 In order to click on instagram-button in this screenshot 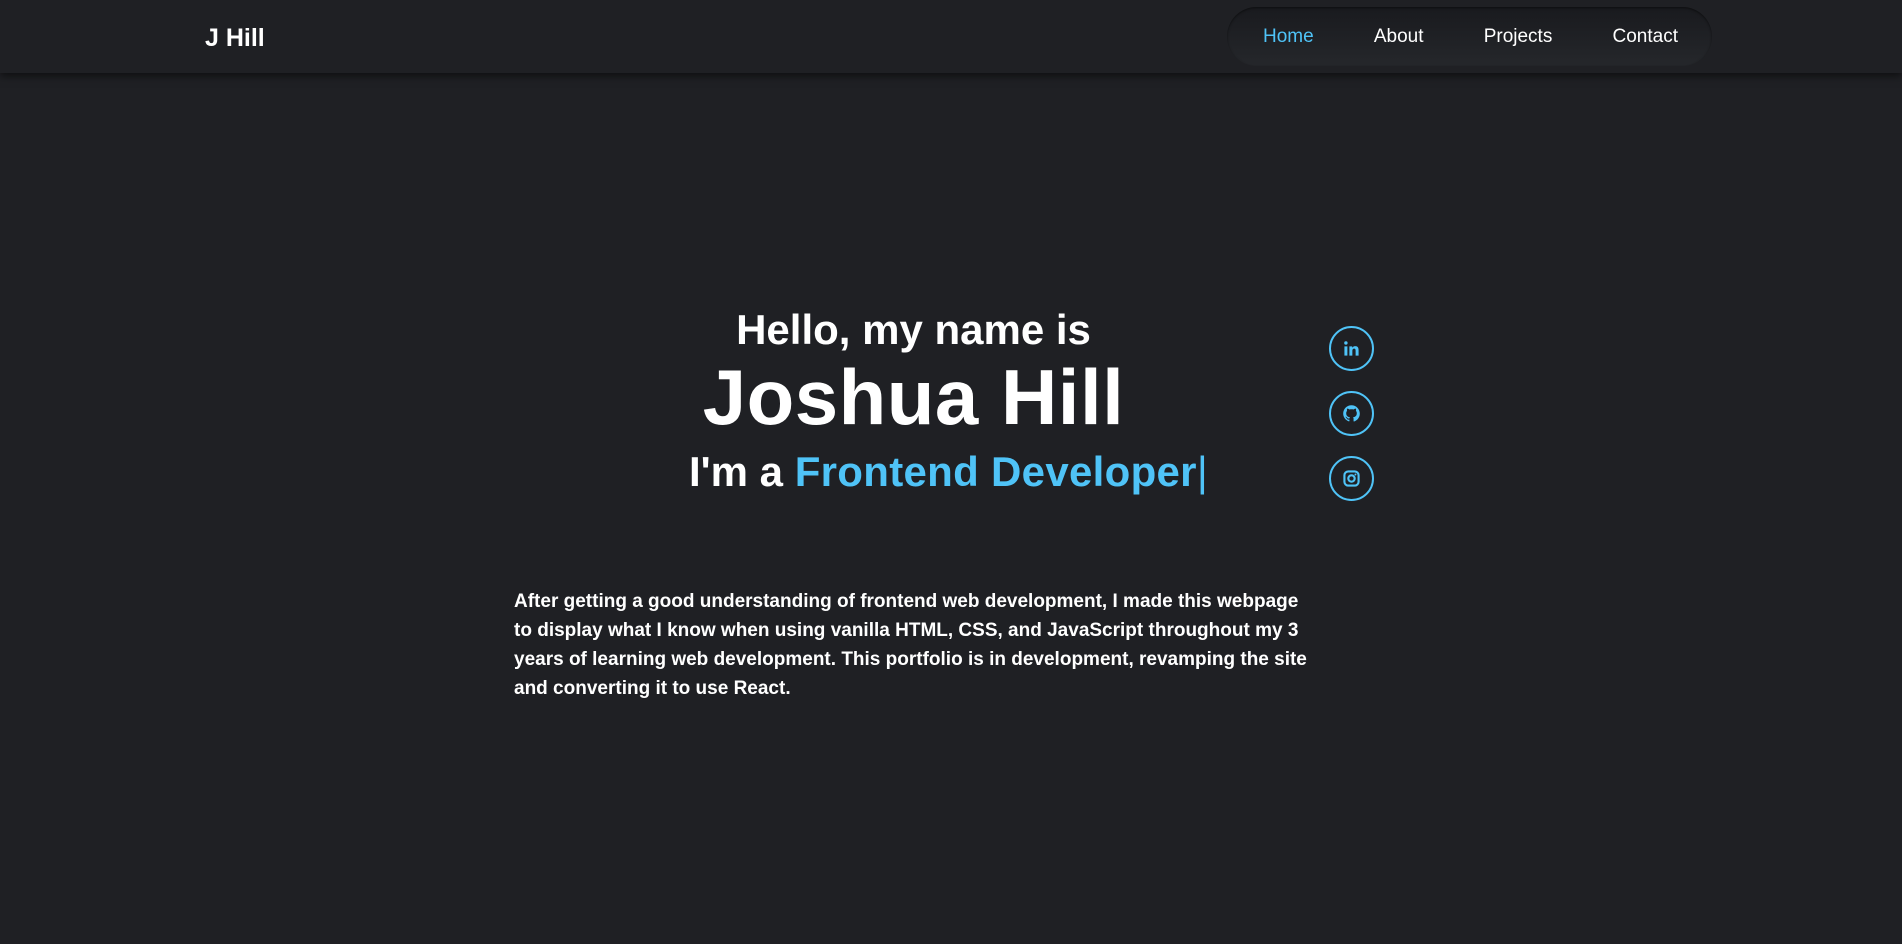, I will do `click(1351, 478)`.